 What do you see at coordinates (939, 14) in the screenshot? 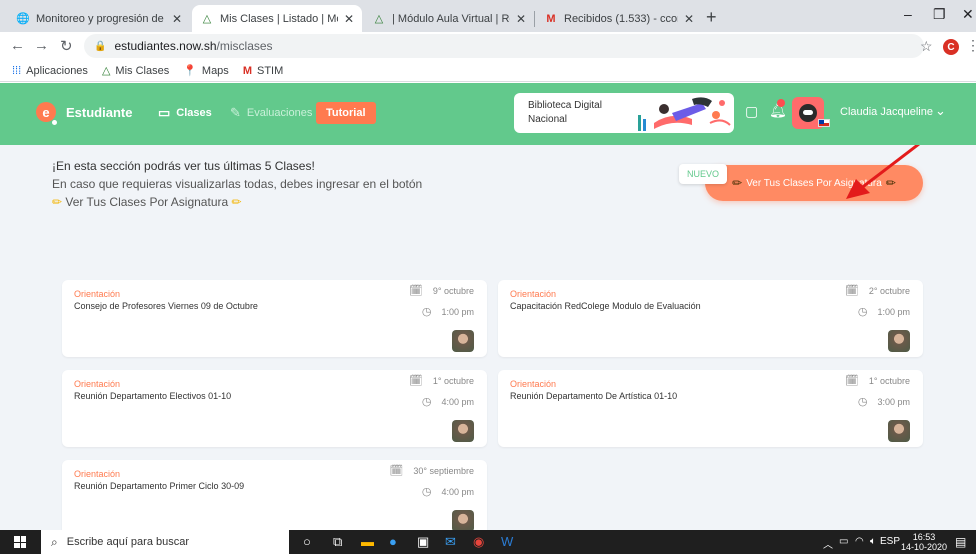
I see `restore-icon: ❐` at bounding box center [939, 14].